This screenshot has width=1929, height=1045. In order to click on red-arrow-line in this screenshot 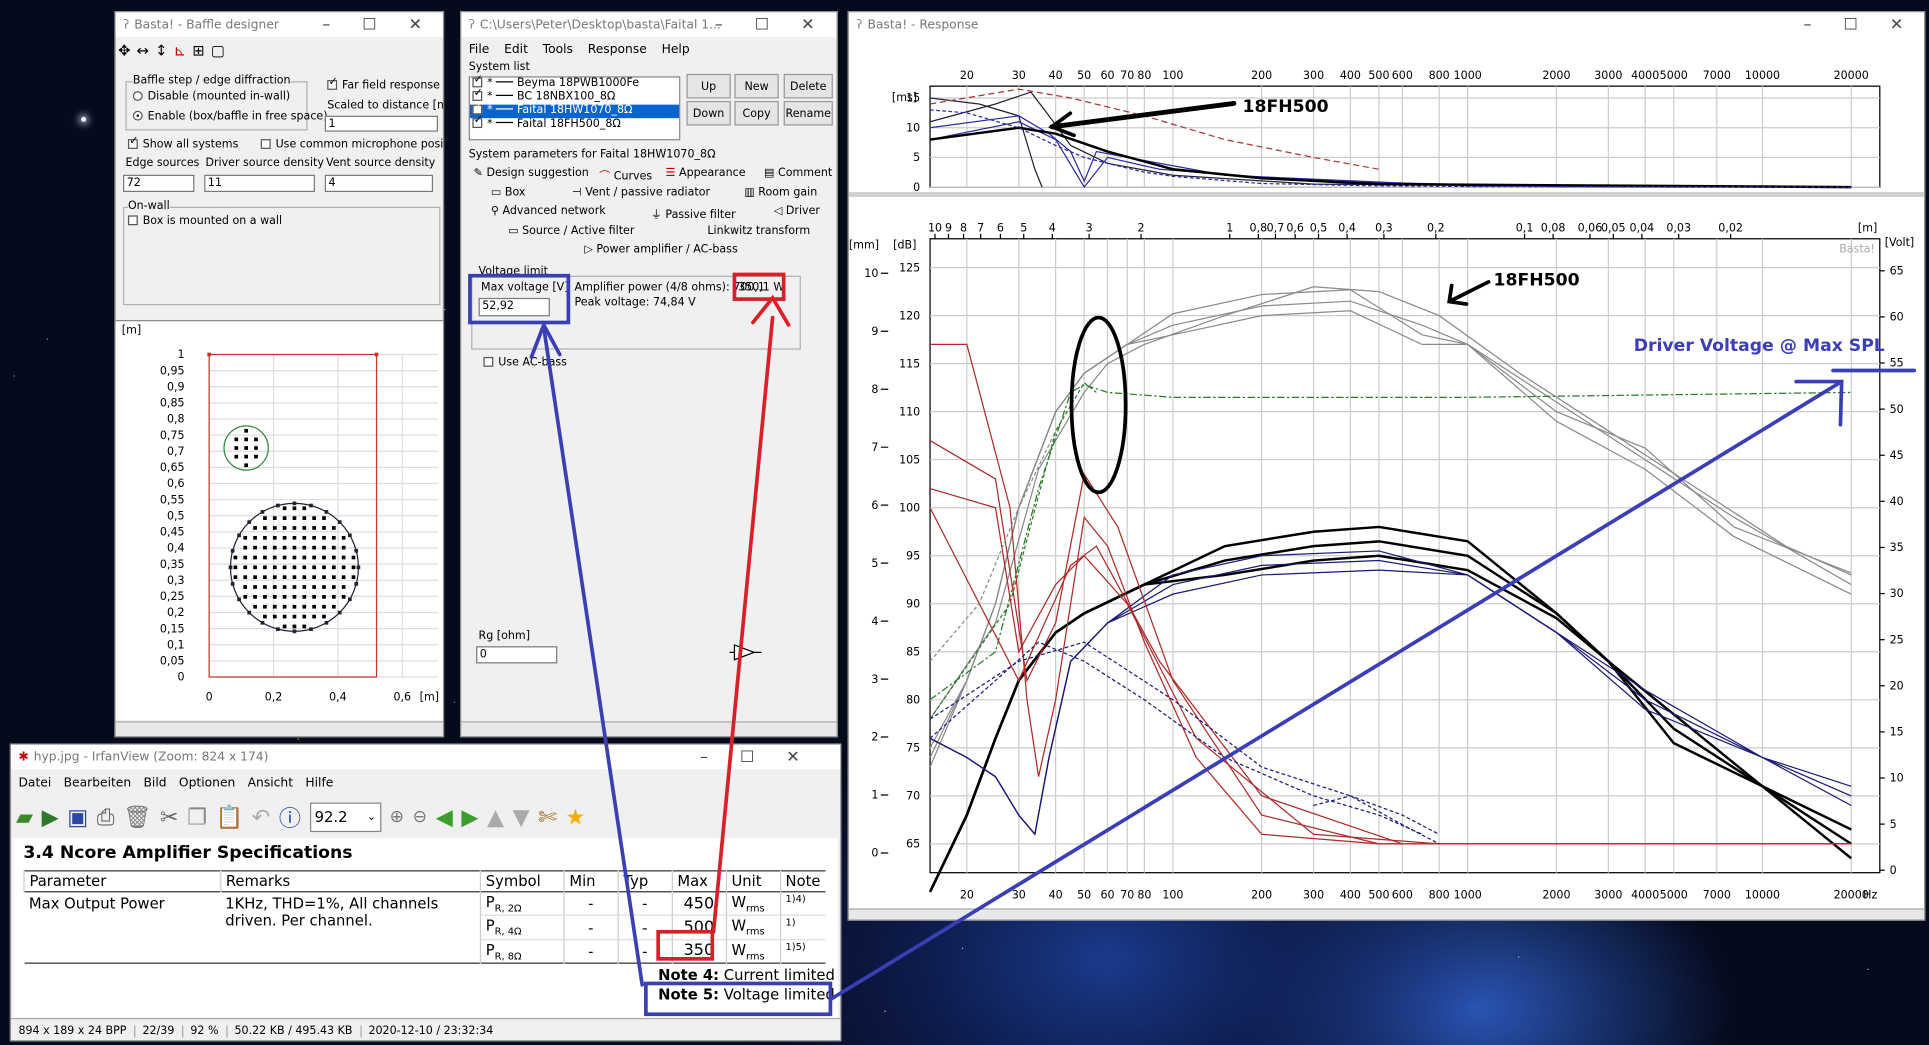, I will do `click(743, 624)`.